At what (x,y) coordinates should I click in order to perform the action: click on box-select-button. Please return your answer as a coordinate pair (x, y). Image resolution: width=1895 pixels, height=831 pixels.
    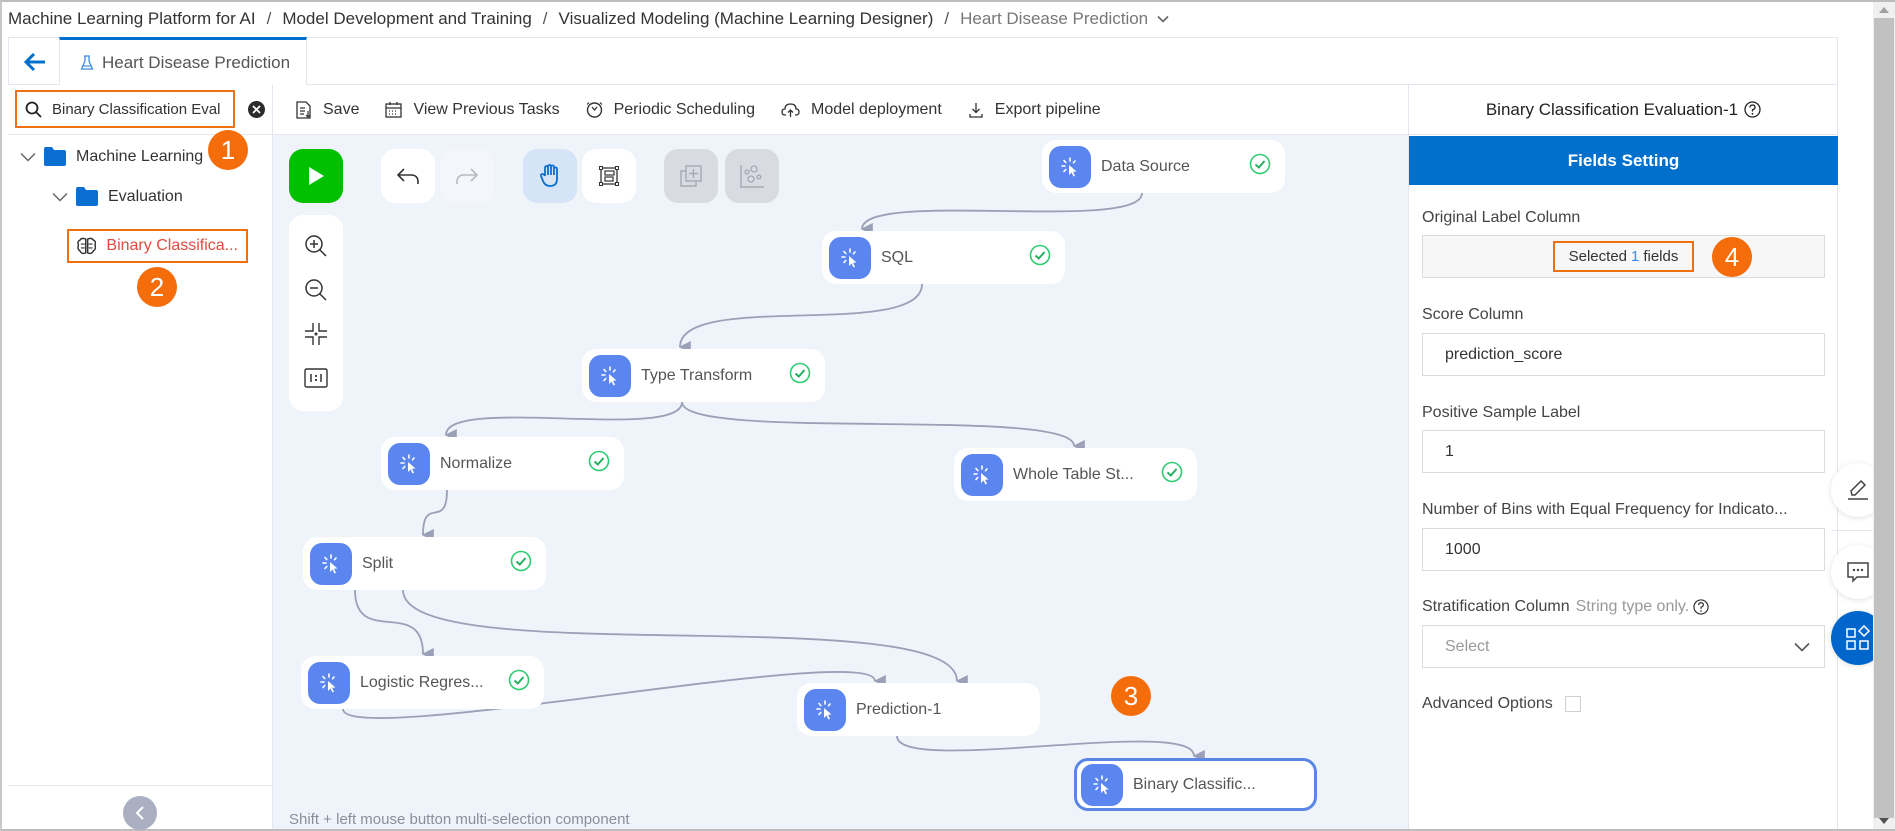
    Looking at the image, I should click on (609, 176).